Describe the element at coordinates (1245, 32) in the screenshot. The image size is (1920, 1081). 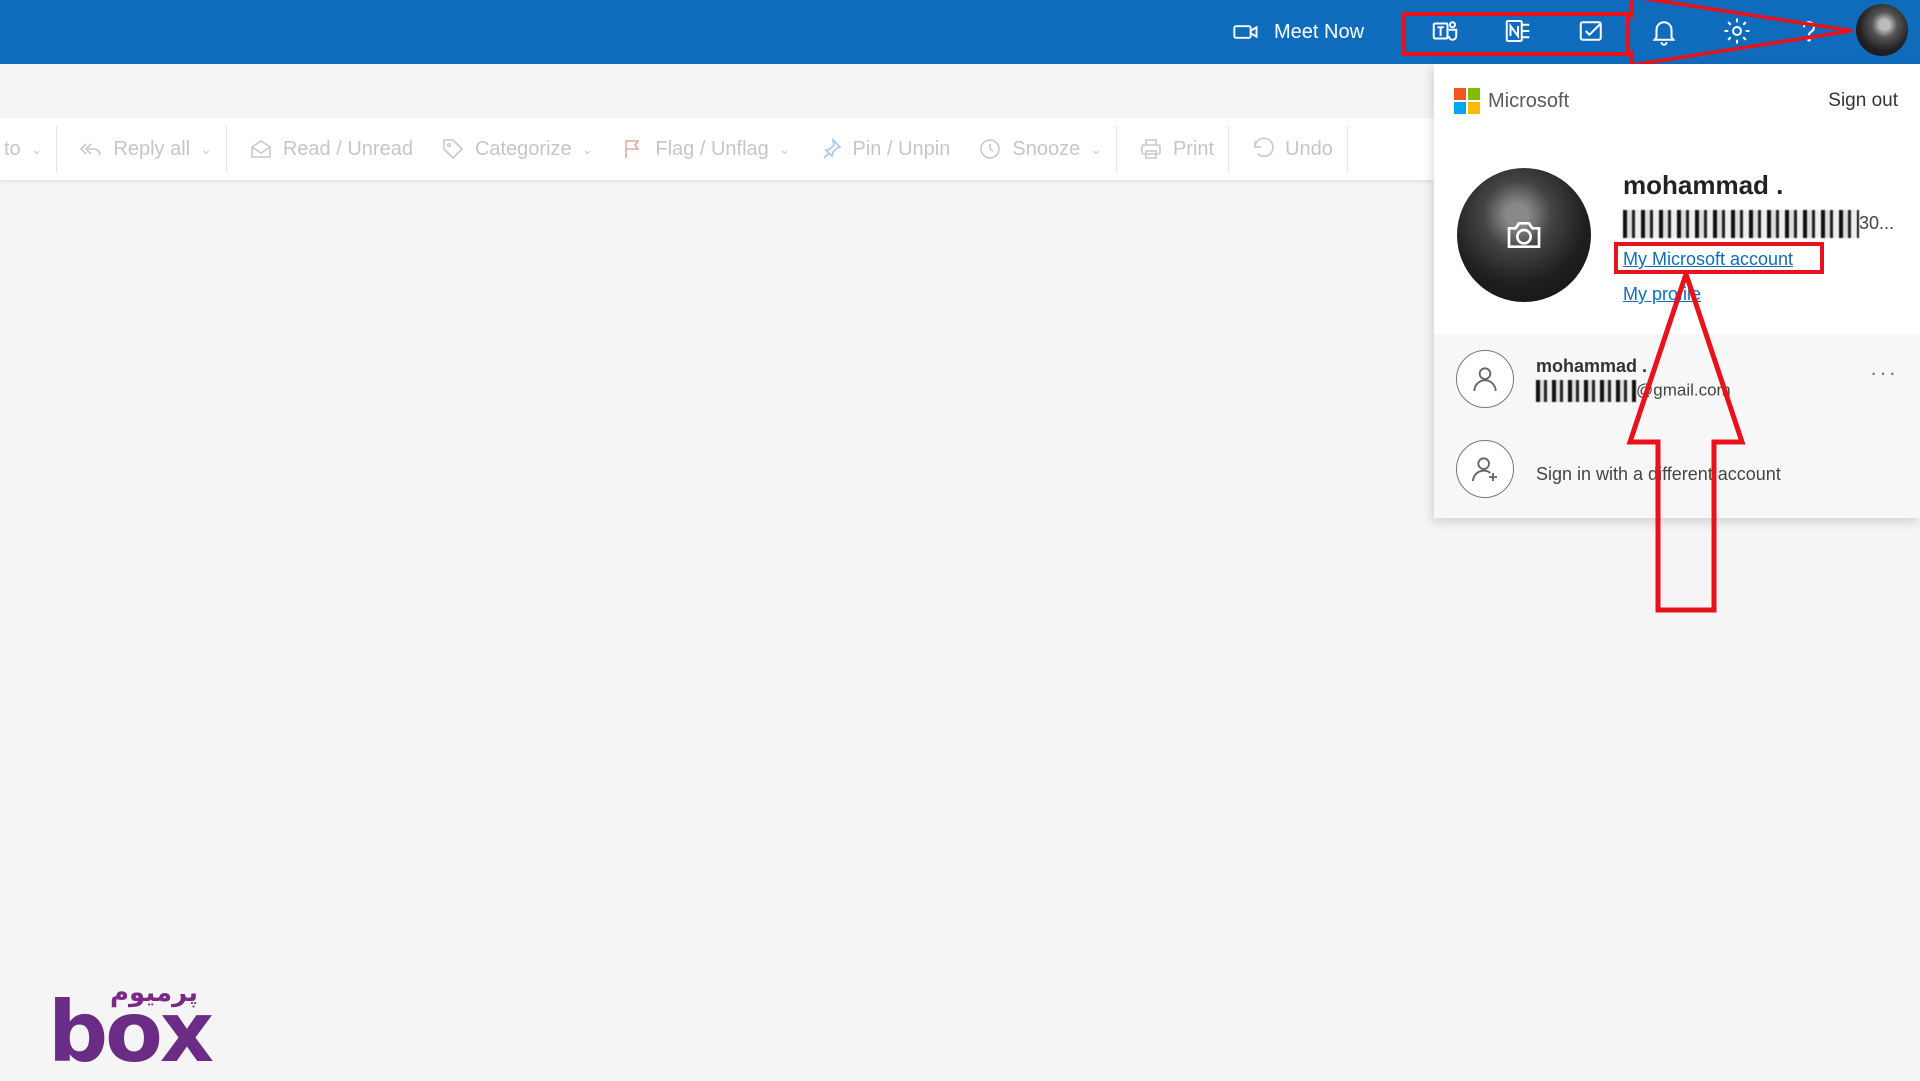
I see `video-camera-icon` at that location.